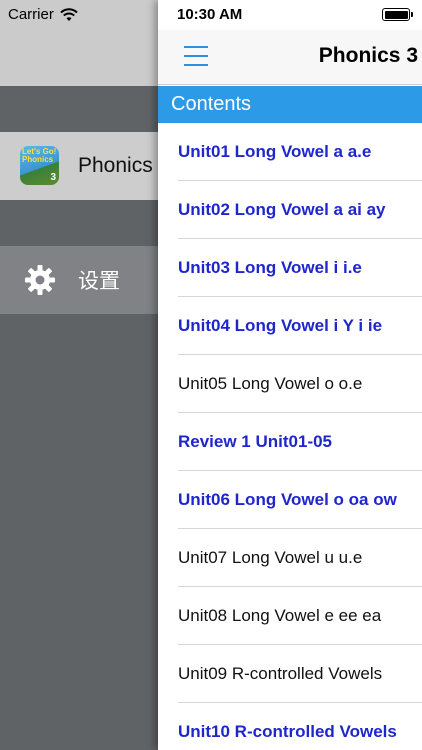 The image size is (422, 750). I want to click on list-item: Unit08 Long Vowel e ee ea, so click(300, 616).